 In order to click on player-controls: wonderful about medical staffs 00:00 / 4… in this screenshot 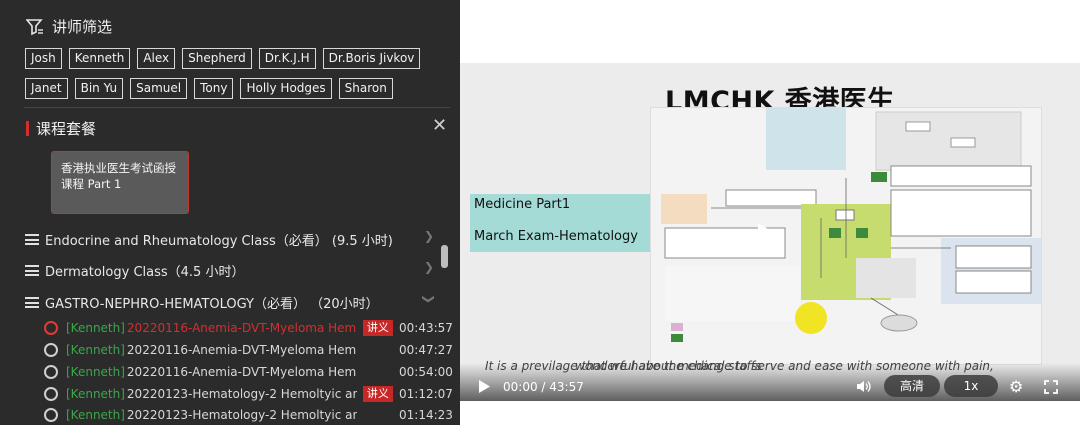, I will do `click(770, 380)`.